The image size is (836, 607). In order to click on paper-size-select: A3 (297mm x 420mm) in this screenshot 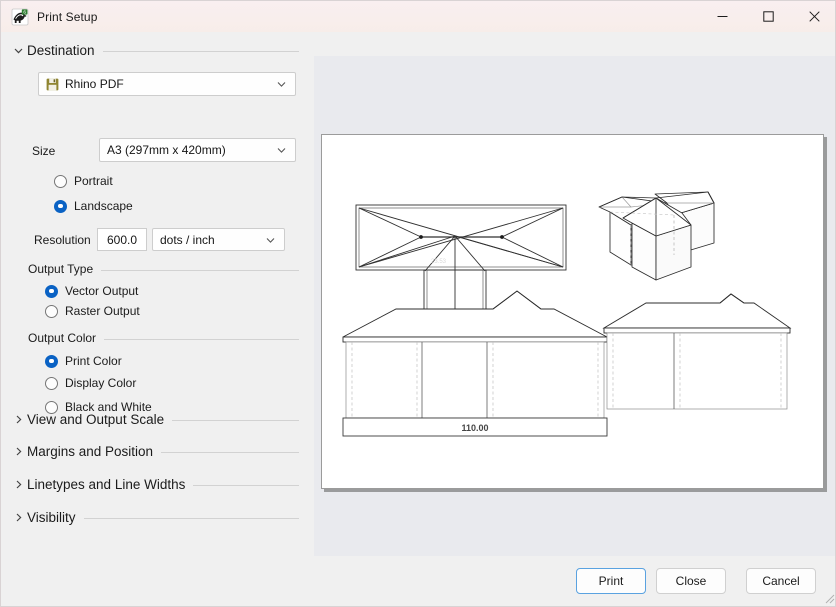, I will do `click(197, 150)`.